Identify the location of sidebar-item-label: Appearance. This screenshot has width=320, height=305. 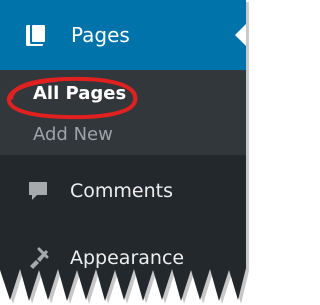
(127, 257).